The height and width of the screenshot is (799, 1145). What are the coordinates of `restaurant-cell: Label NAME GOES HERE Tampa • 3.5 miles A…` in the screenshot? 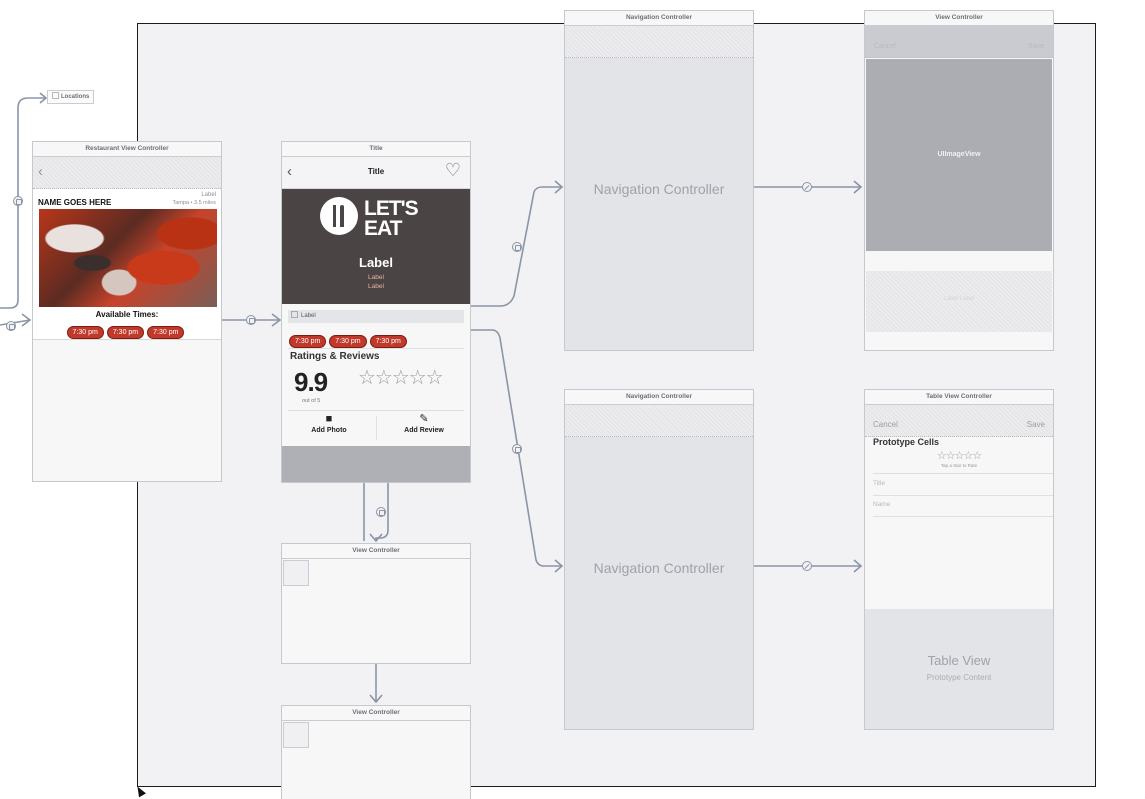 It's located at (127, 264).